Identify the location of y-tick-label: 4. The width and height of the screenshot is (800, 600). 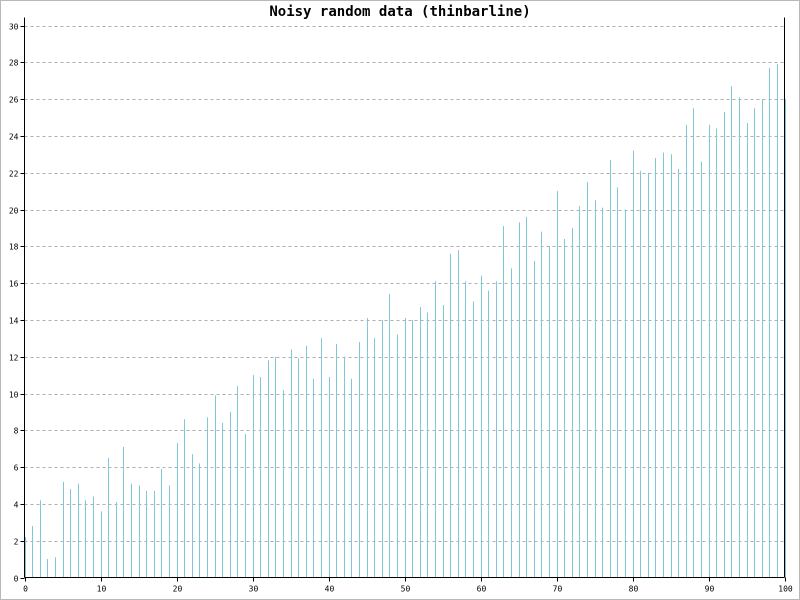
(16, 505).